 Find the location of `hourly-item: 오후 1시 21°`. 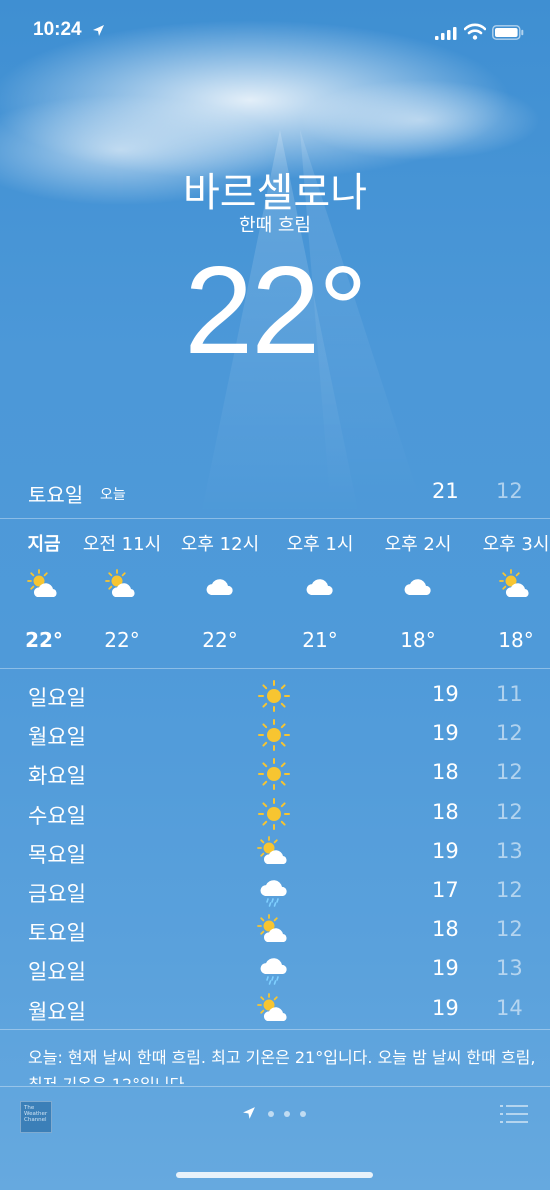

hourly-item: 오후 1시 21° is located at coordinates (320, 595).